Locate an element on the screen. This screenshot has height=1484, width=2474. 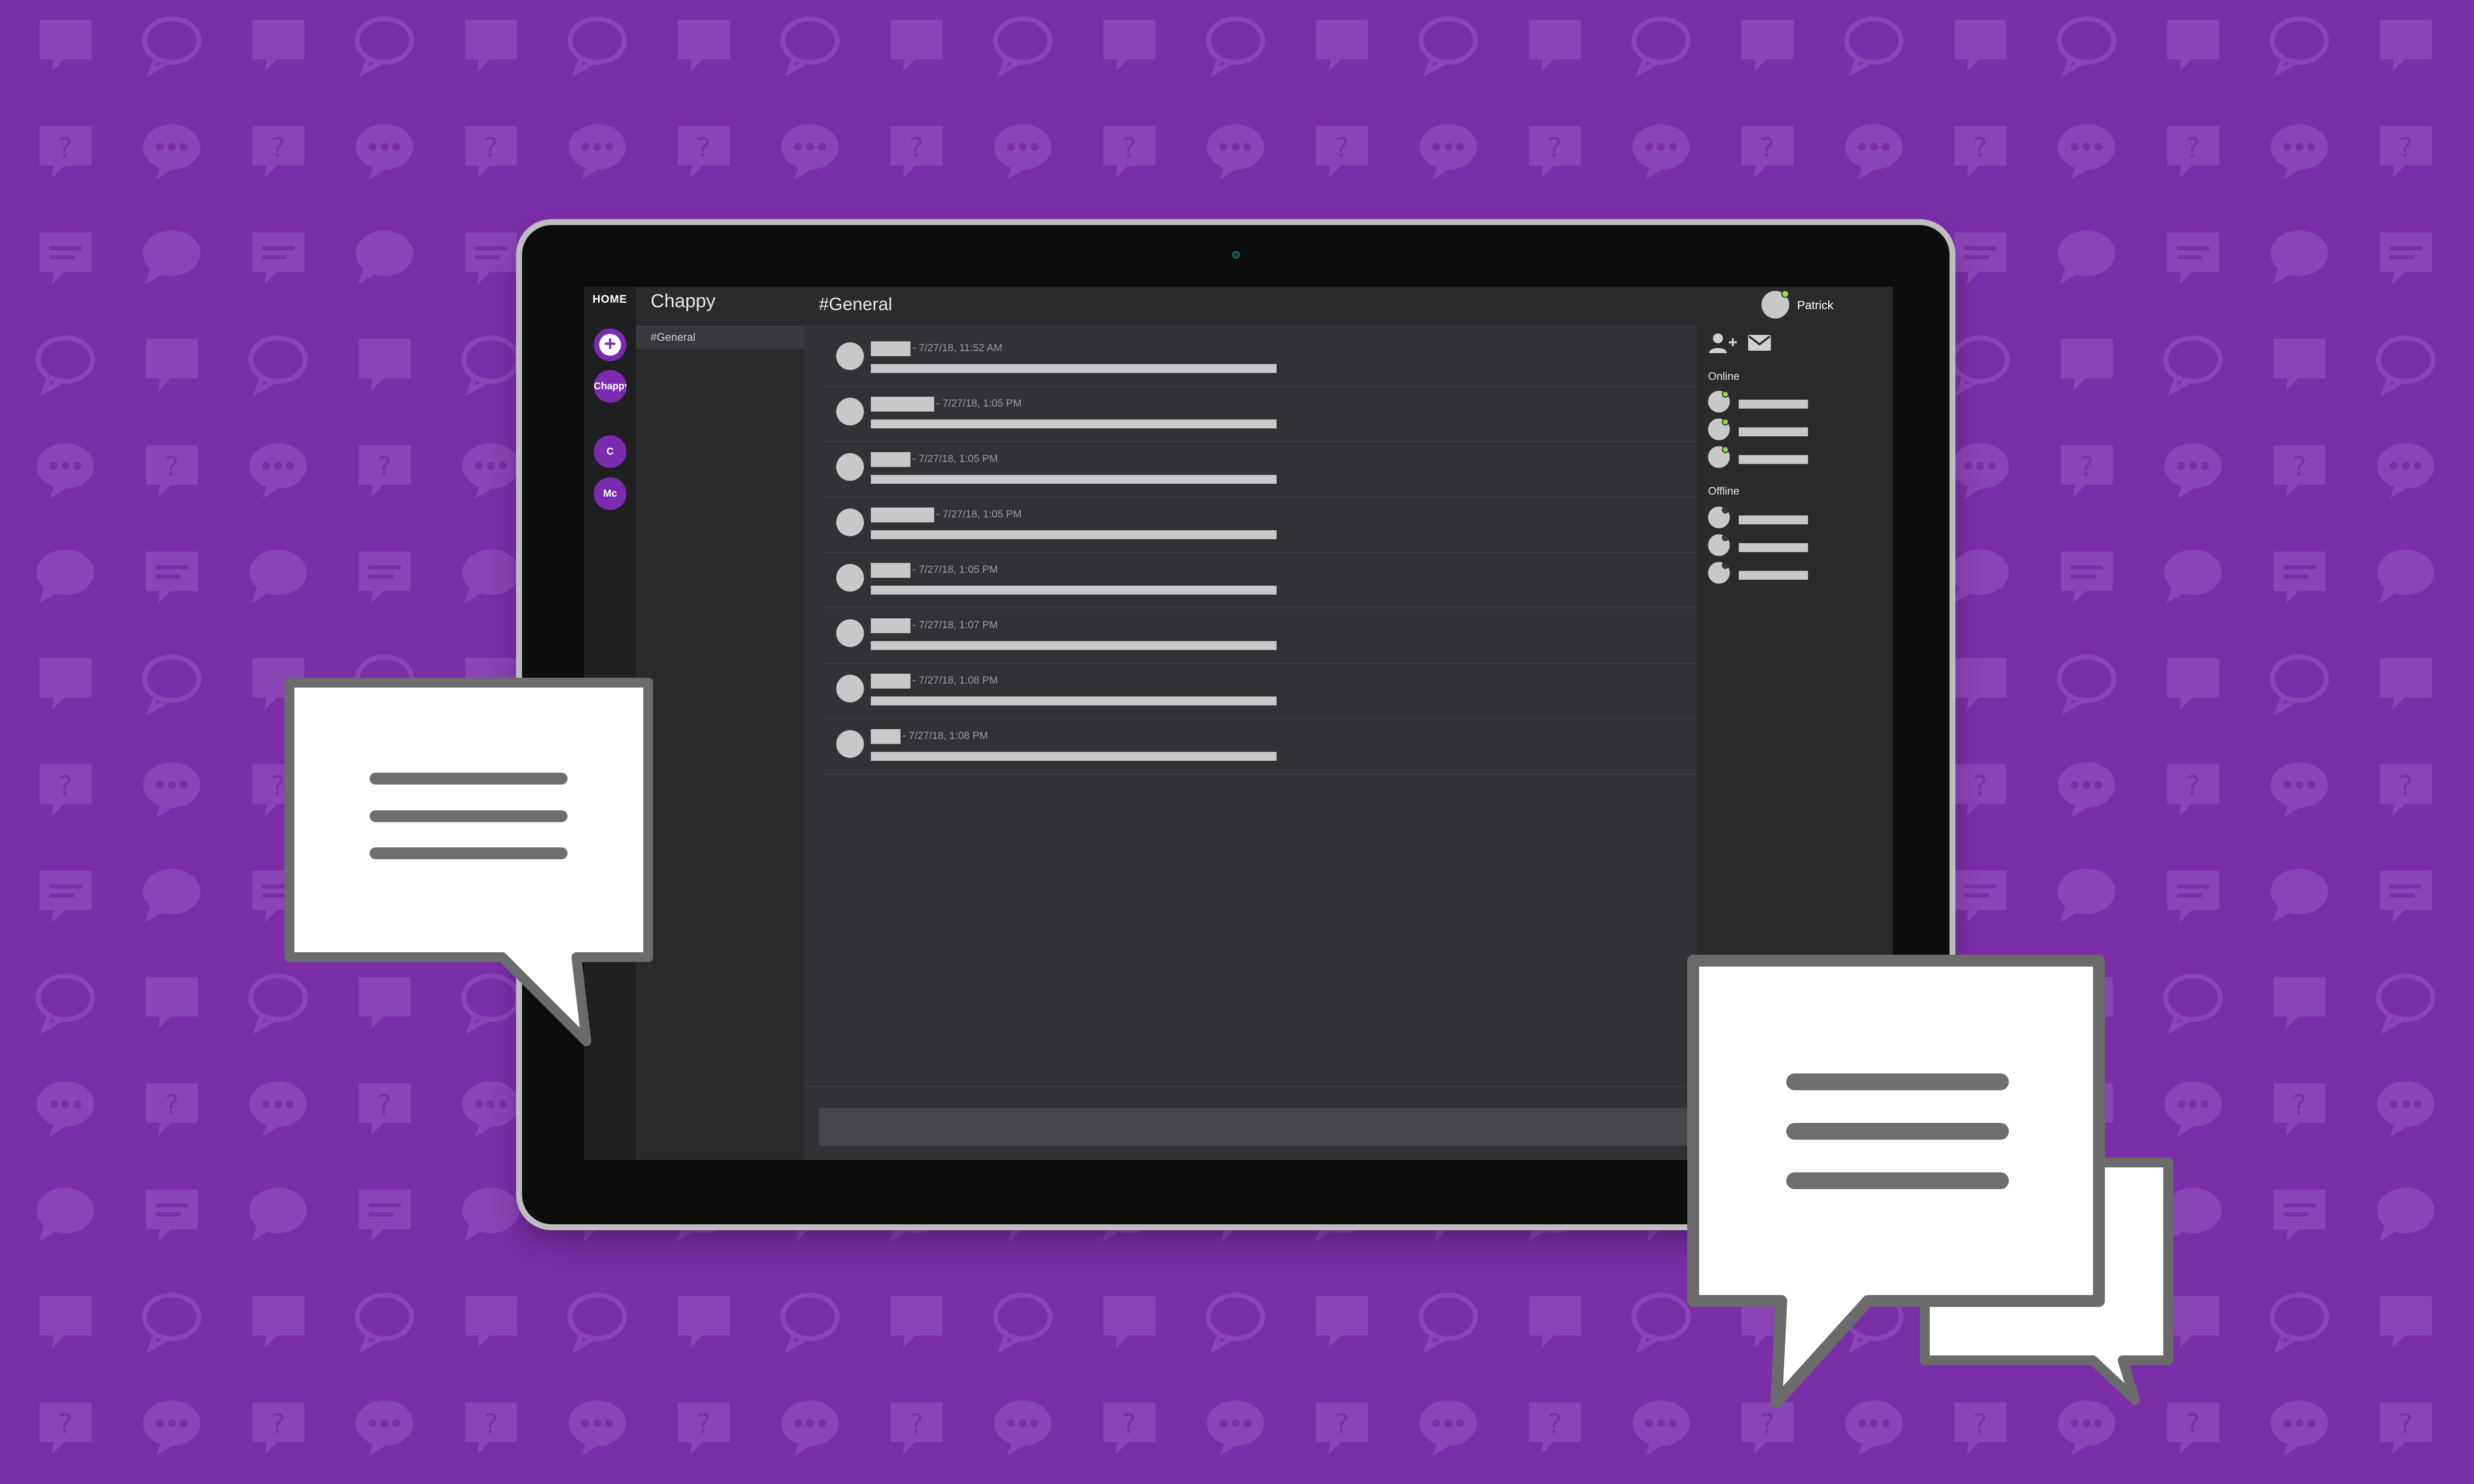
message-row: - 7/27/18, 11:52 AM is located at coordinates (1259, 359).